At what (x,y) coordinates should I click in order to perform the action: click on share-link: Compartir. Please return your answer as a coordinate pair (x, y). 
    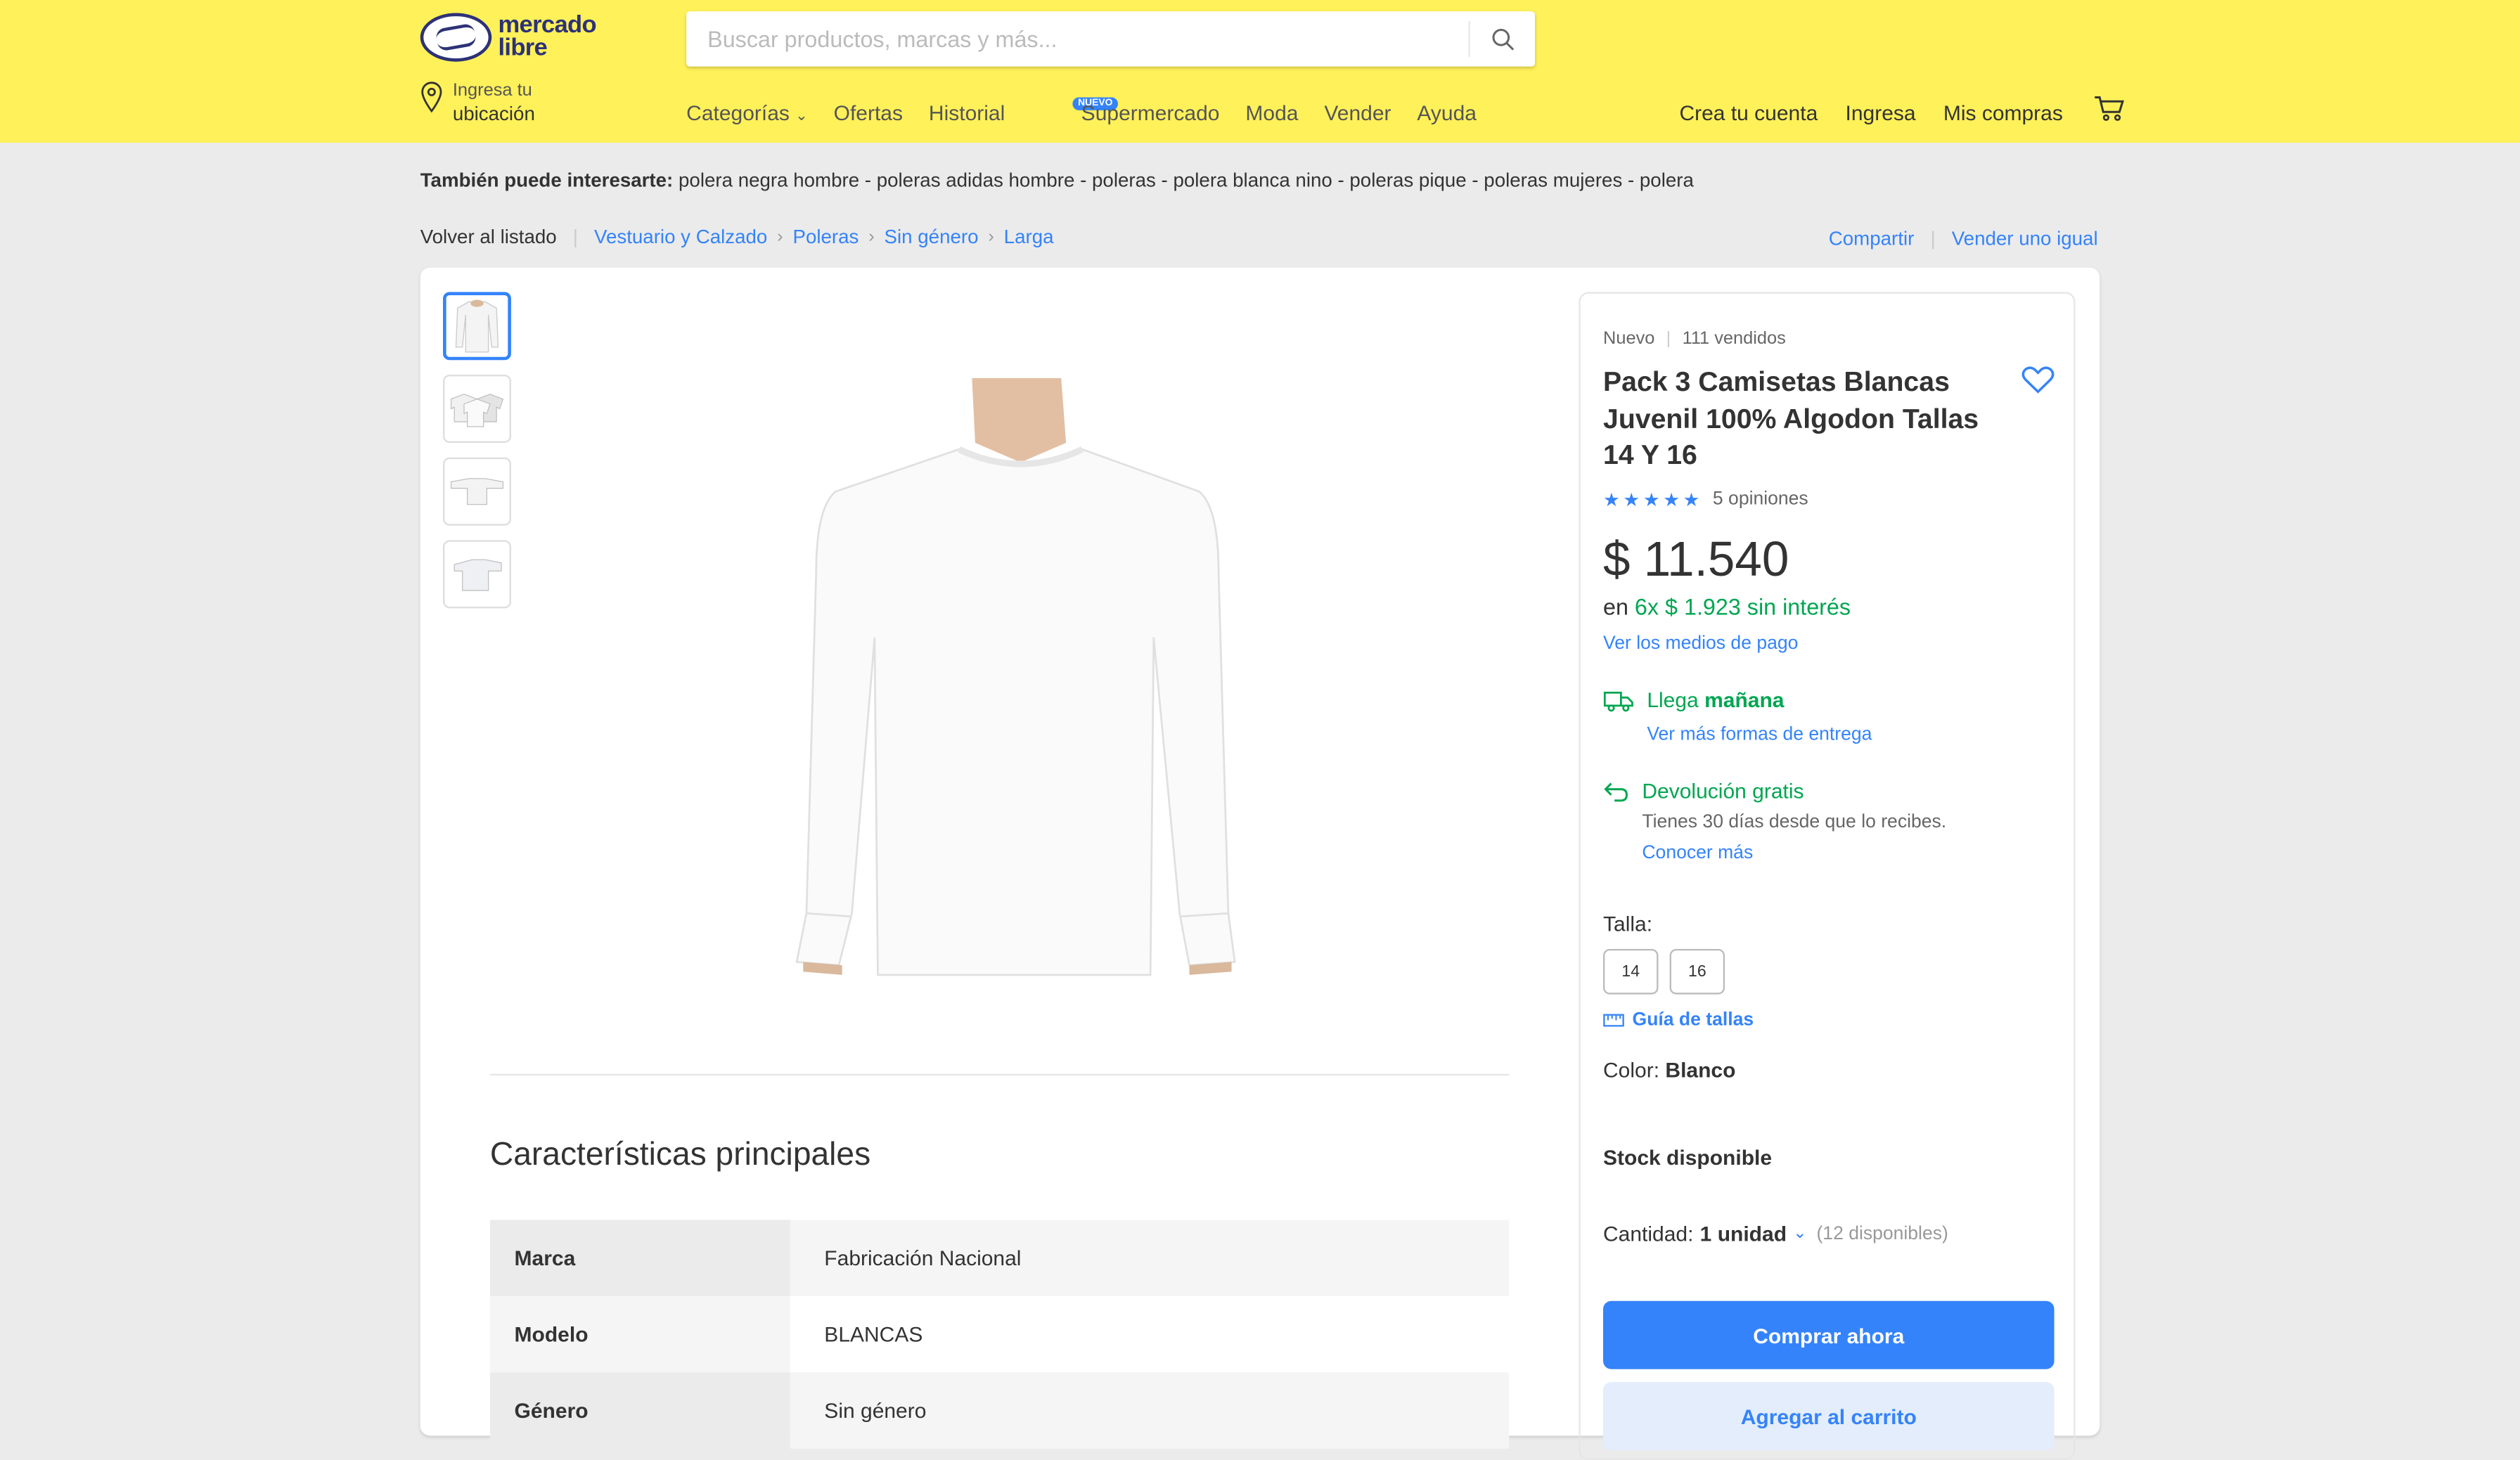
    Looking at the image, I should click on (1872, 239).